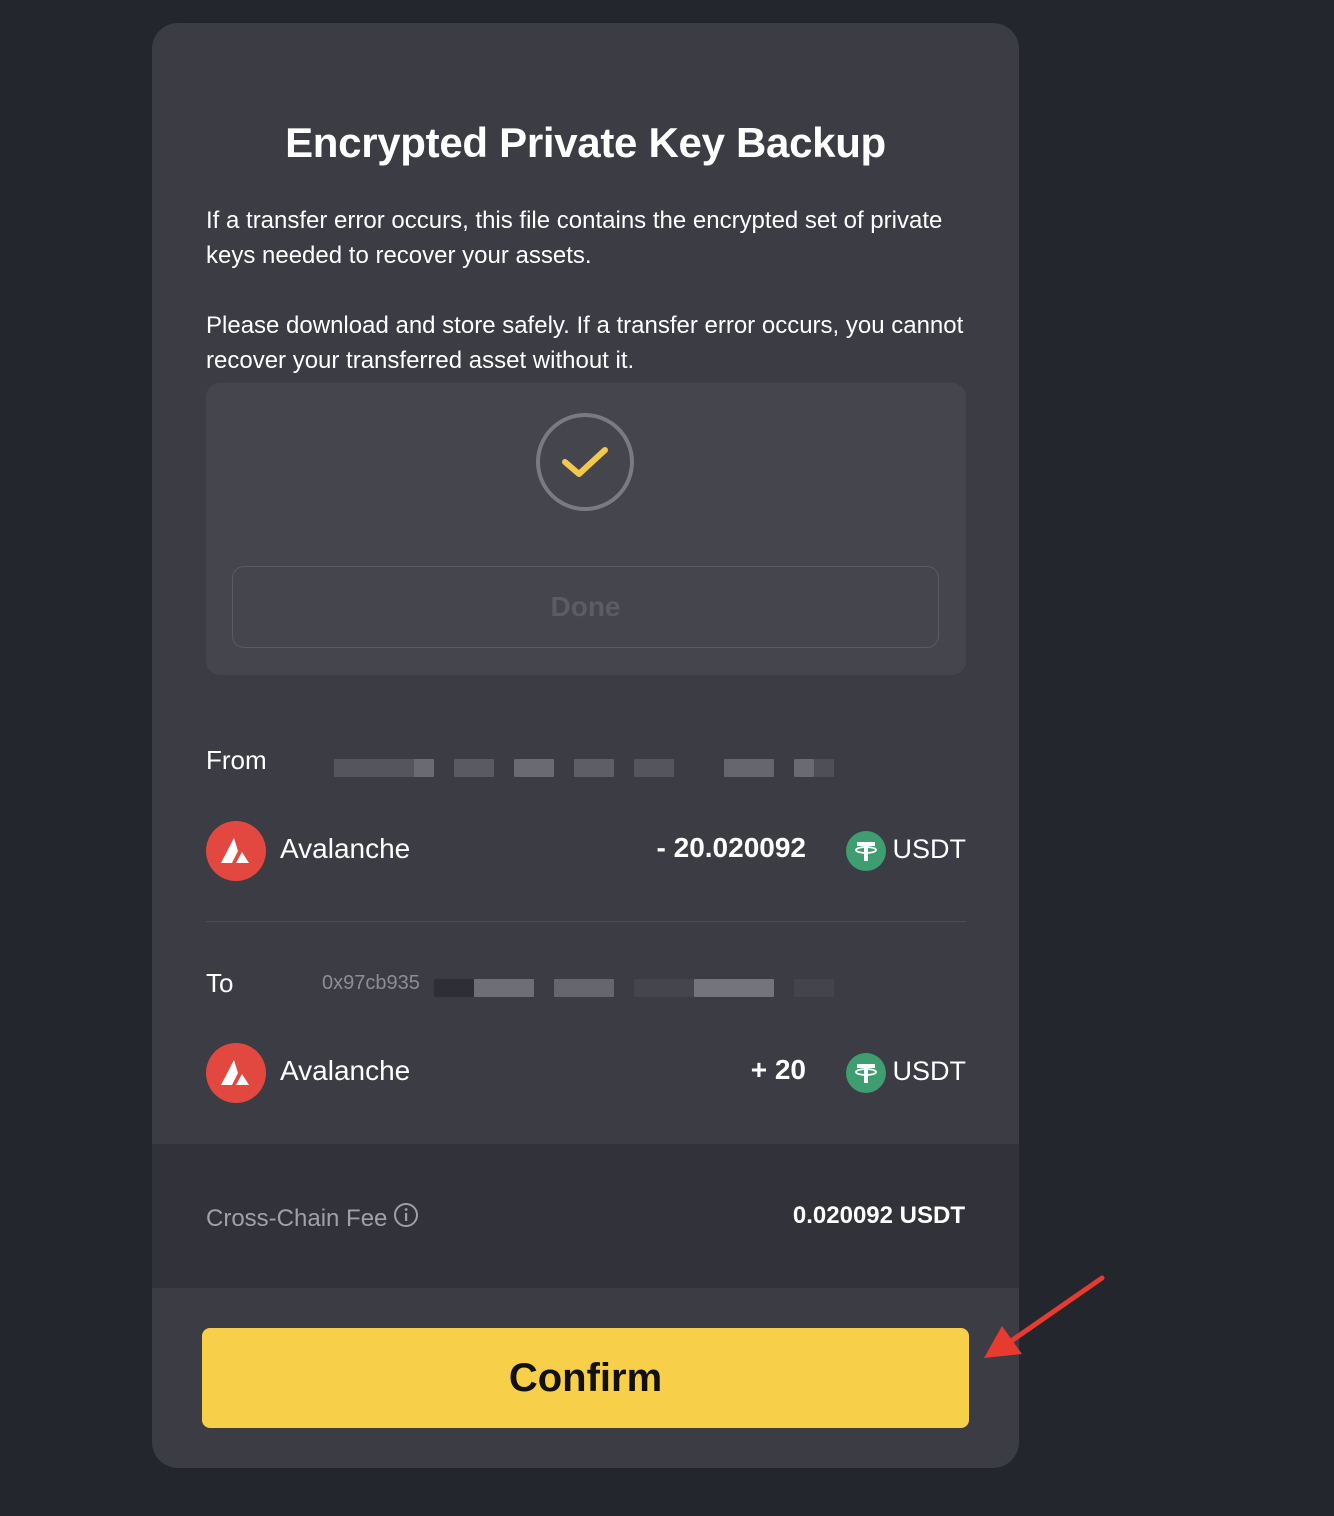 The image size is (1334, 1516). What do you see at coordinates (585, 142) in the screenshot?
I see `modal-title: Encrypted Private Key Backup` at bounding box center [585, 142].